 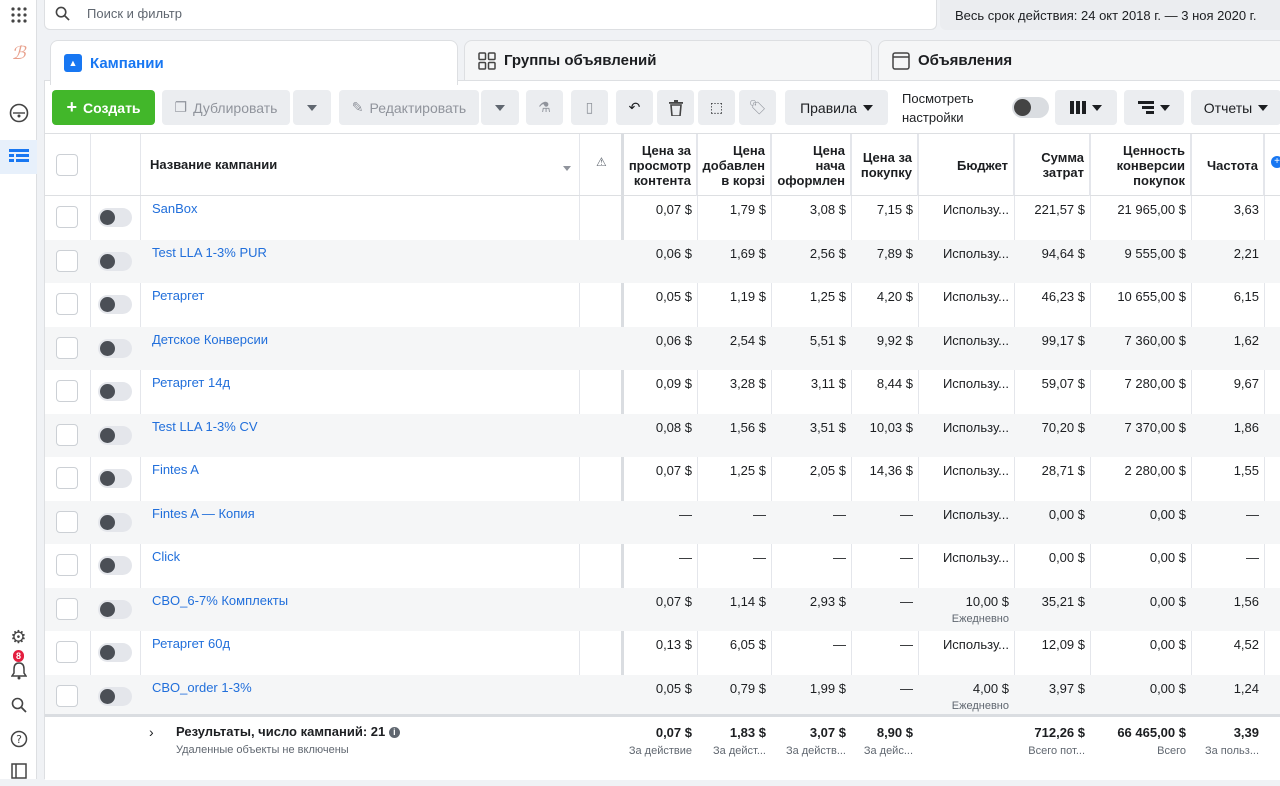 What do you see at coordinates (747, 470) in the screenshot?
I see `cell-cart: 1,25 $` at bounding box center [747, 470].